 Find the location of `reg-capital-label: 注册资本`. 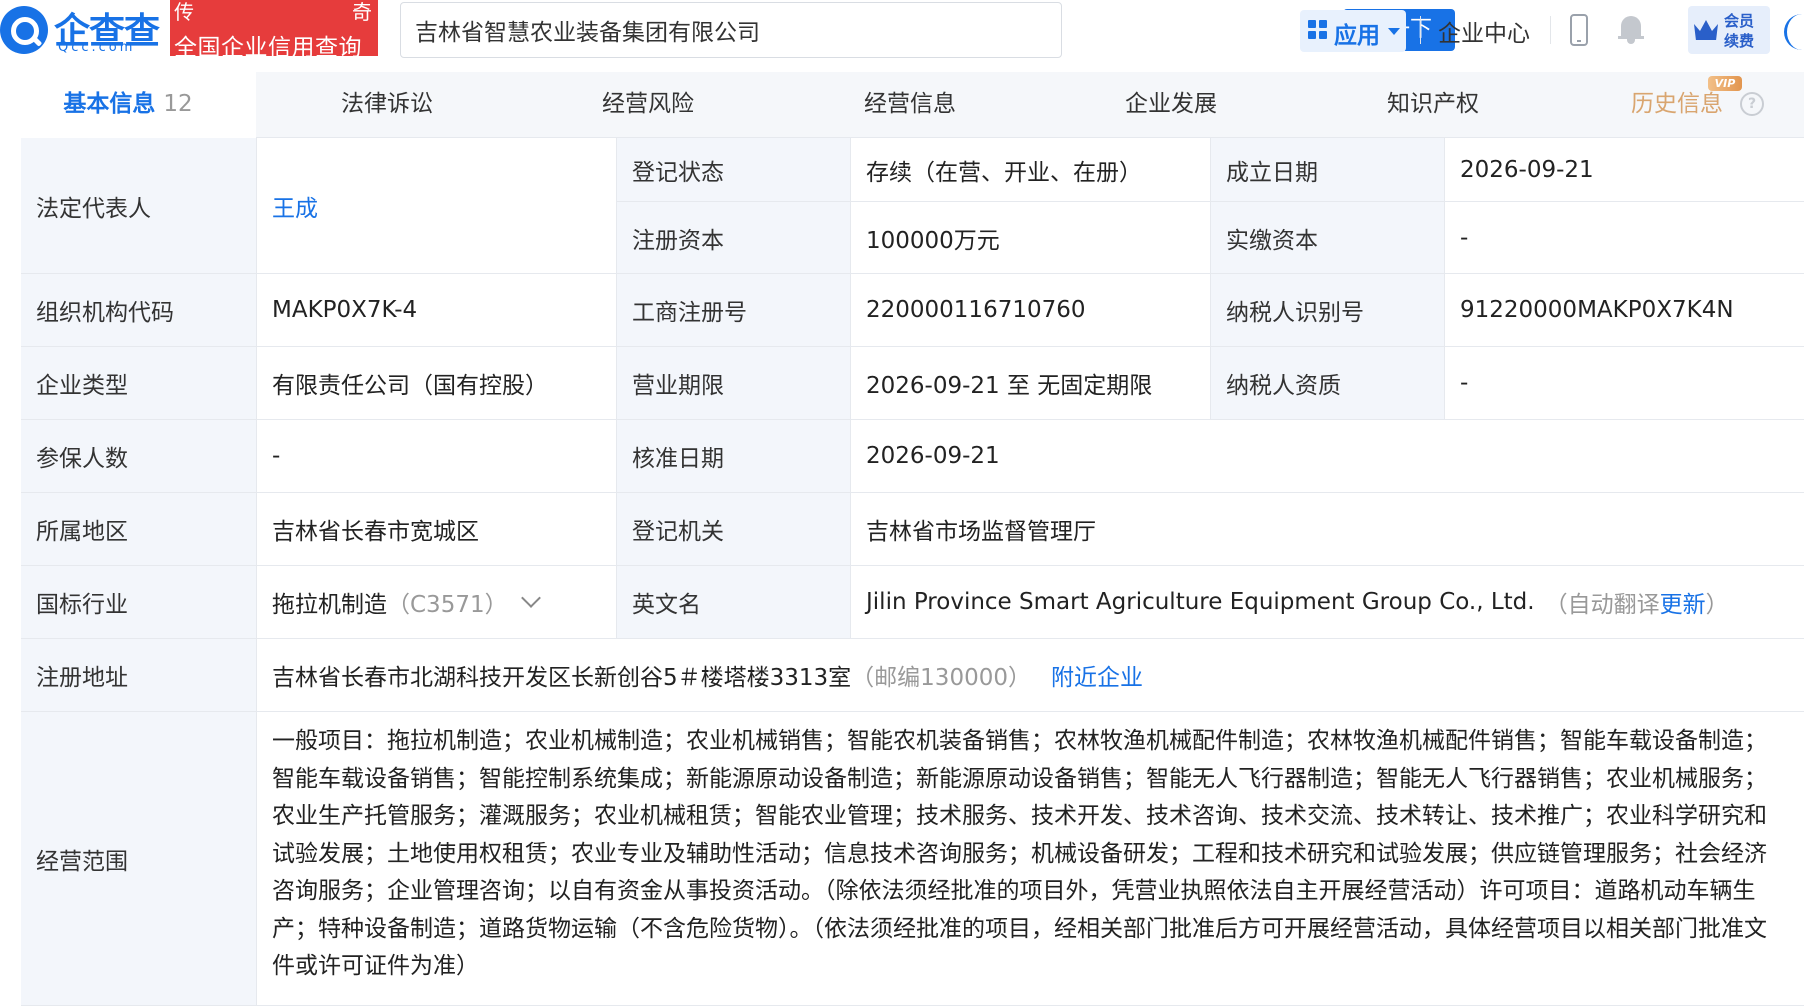

reg-capital-label: 注册资本 is located at coordinates (734, 238).